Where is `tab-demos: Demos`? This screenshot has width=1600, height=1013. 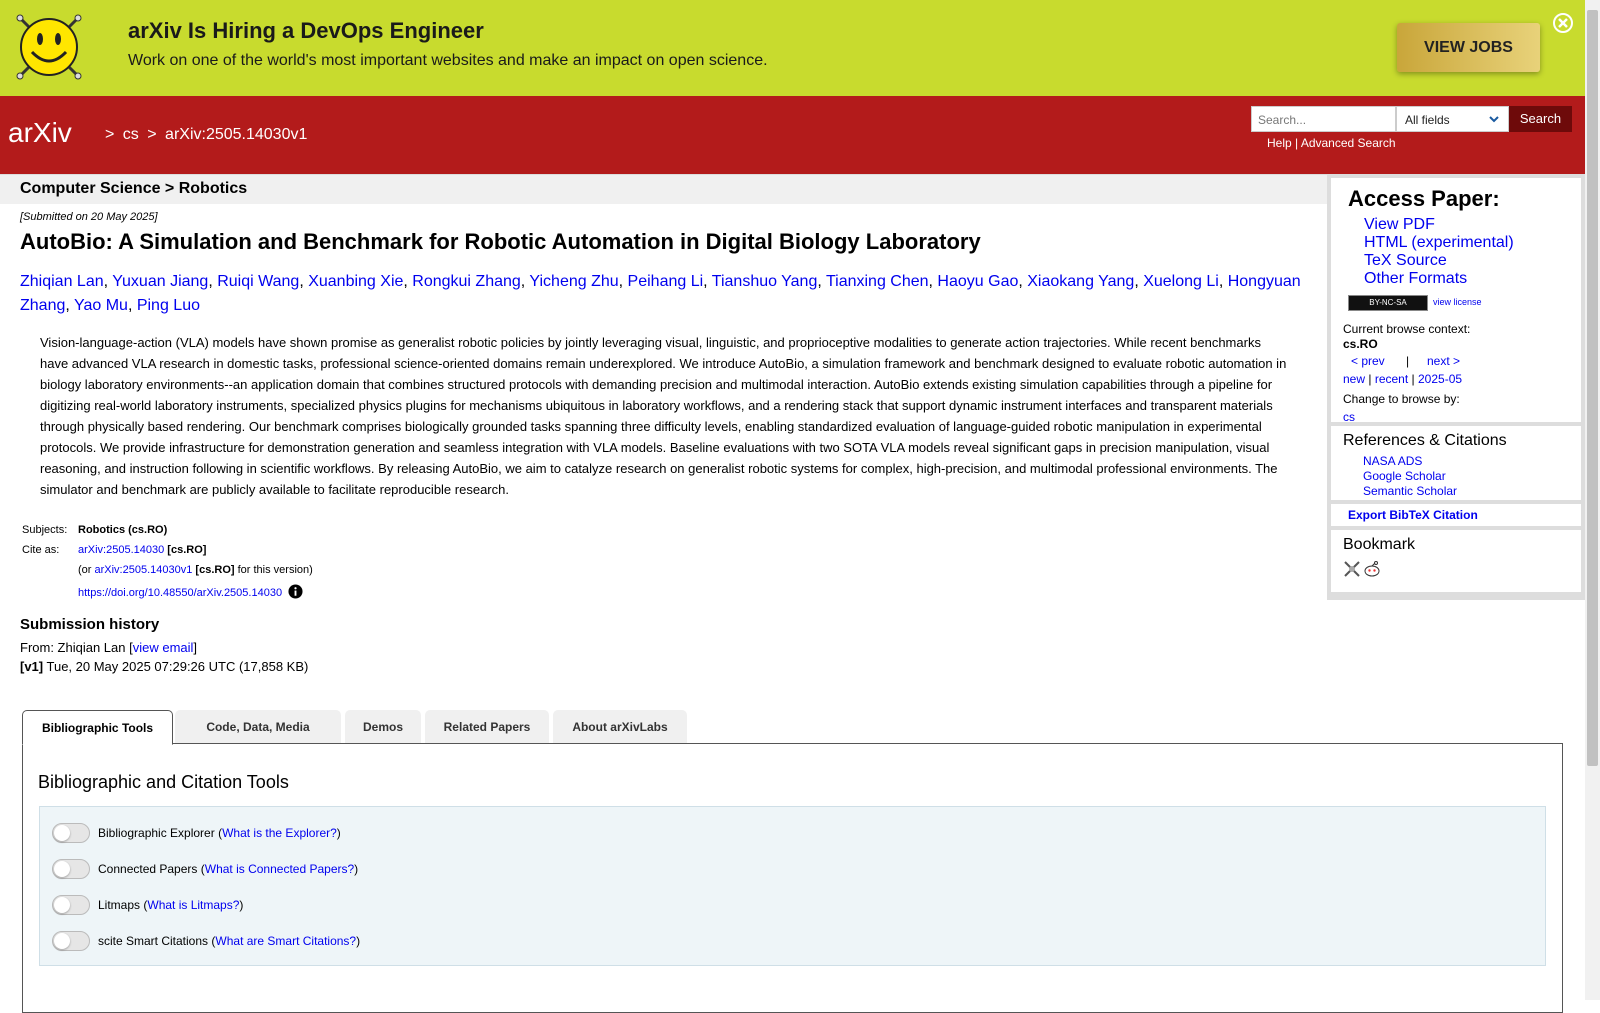 tab-demos: Demos is located at coordinates (383, 727).